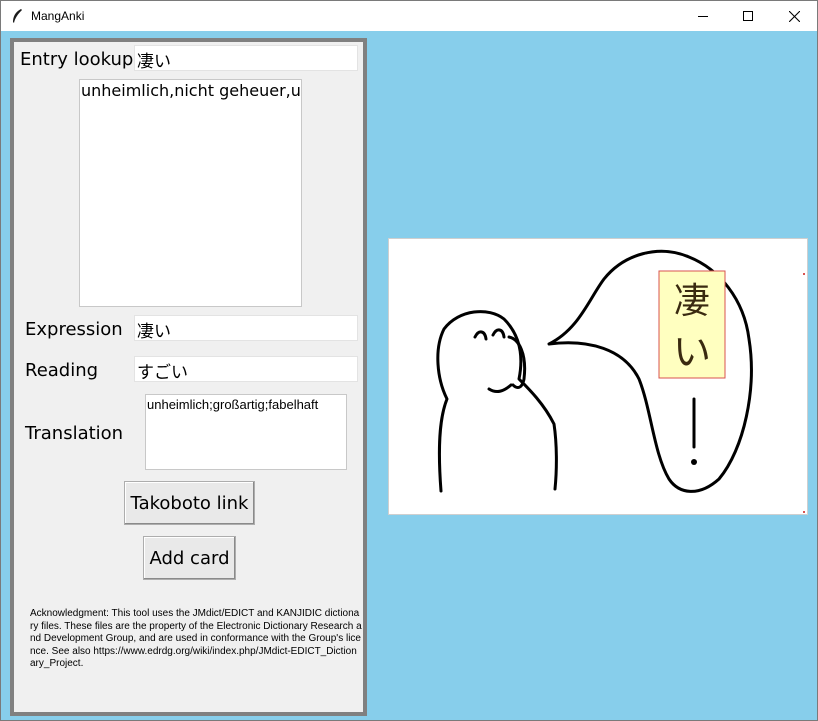 This screenshot has width=818, height=721. What do you see at coordinates (246, 58) in the screenshot?
I see `entry-lookup-input: 凄い` at bounding box center [246, 58].